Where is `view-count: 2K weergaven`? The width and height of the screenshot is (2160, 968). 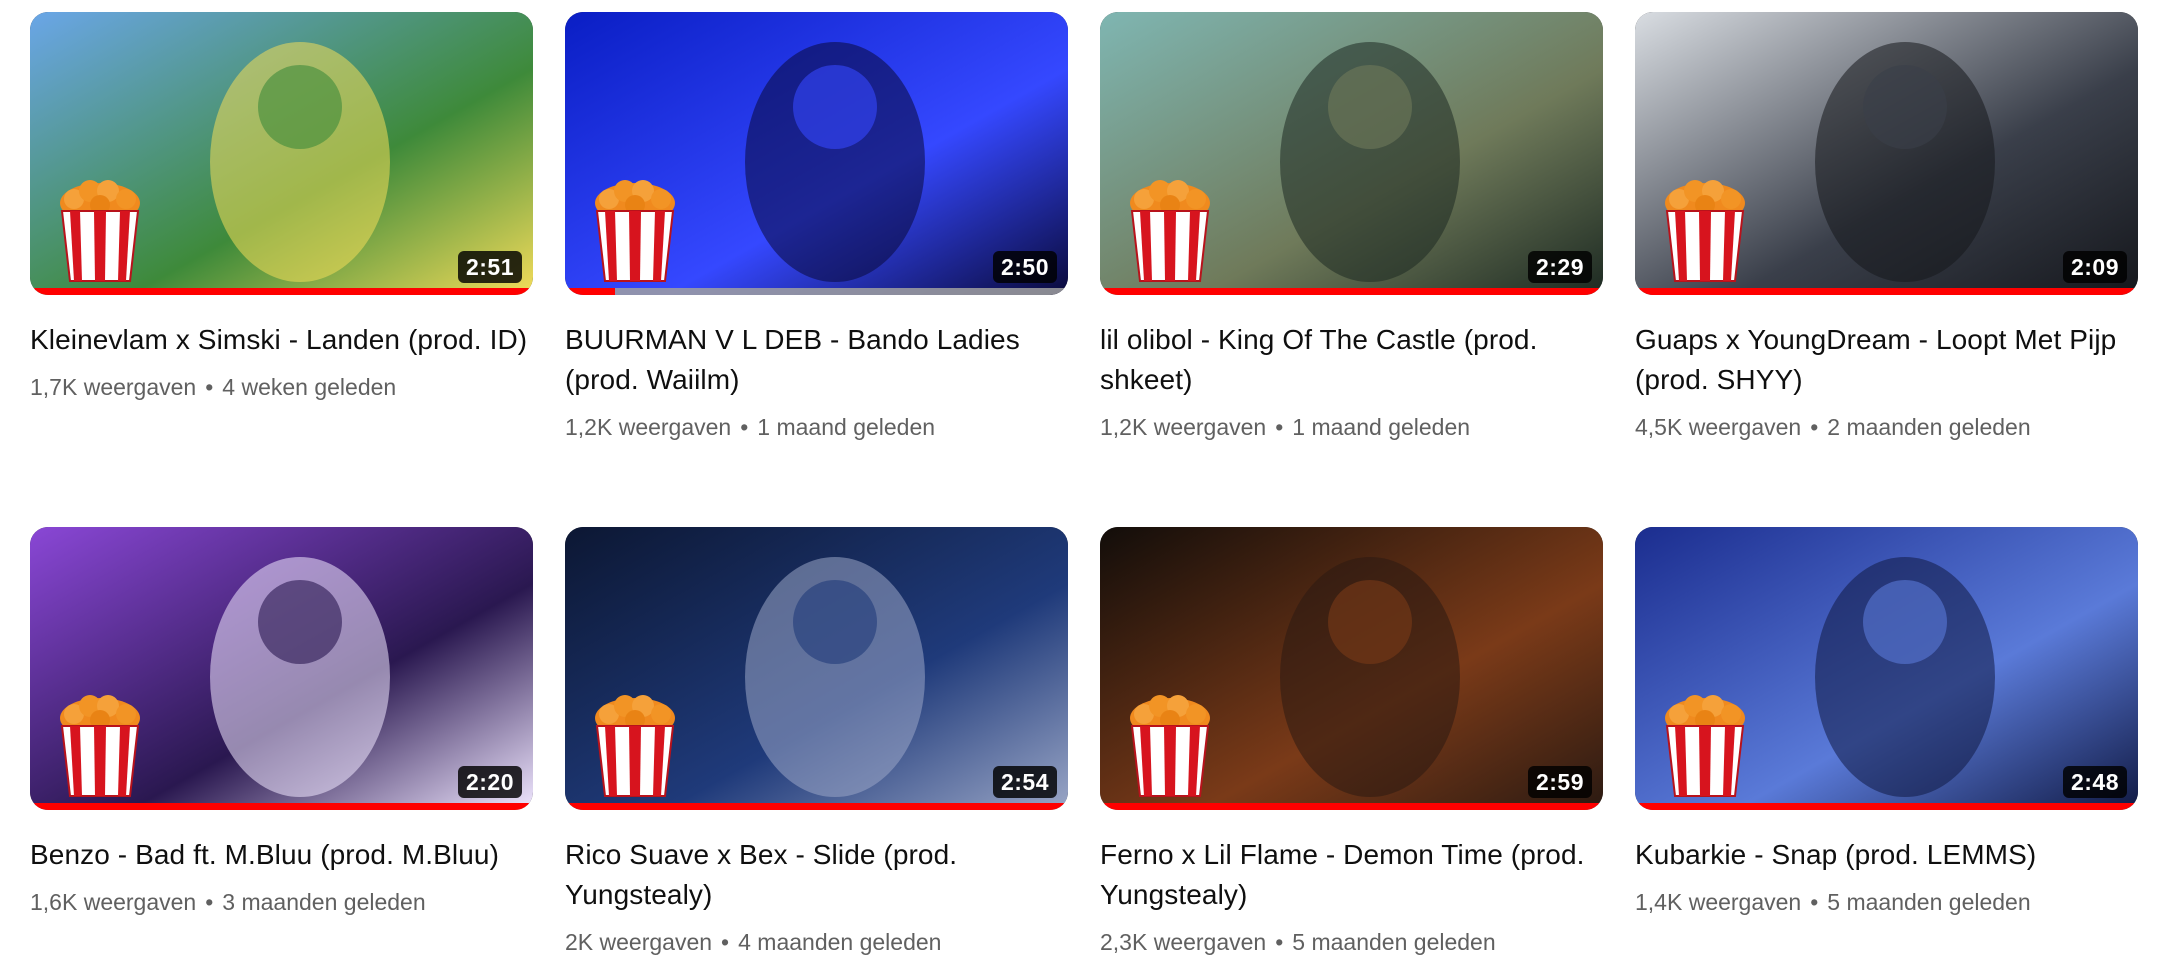 view-count: 2K weergaven is located at coordinates (639, 942).